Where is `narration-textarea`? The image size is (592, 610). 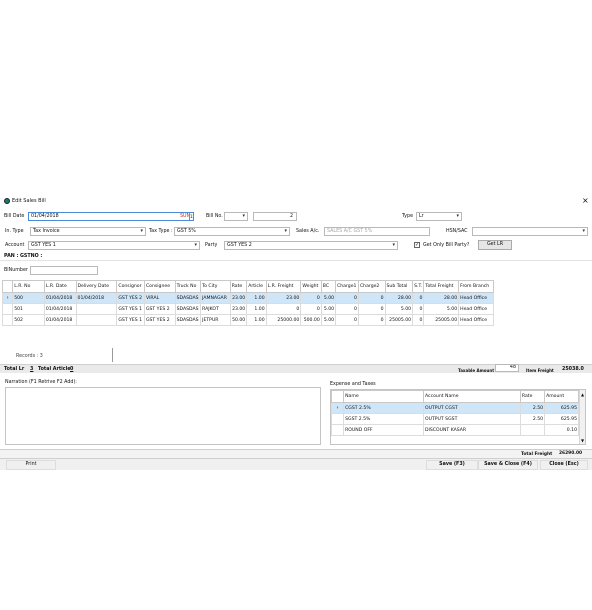 narration-textarea is located at coordinates (163, 416).